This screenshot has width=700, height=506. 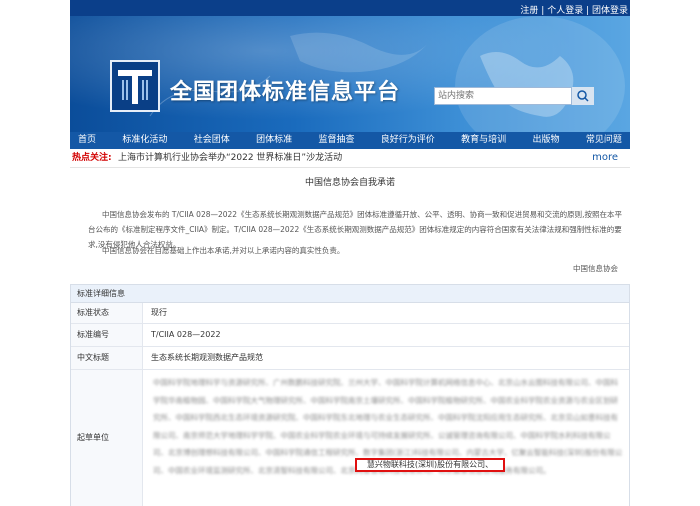 I want to click on table-row: 中文标题 生态系统长期观测数据产品规范, so click(x=350, y=358).